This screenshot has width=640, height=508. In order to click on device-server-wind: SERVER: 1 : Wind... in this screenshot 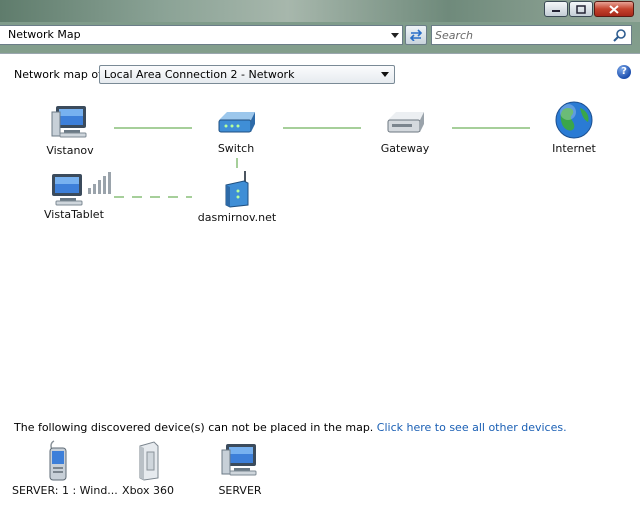, I will do `click(65, 468)`.